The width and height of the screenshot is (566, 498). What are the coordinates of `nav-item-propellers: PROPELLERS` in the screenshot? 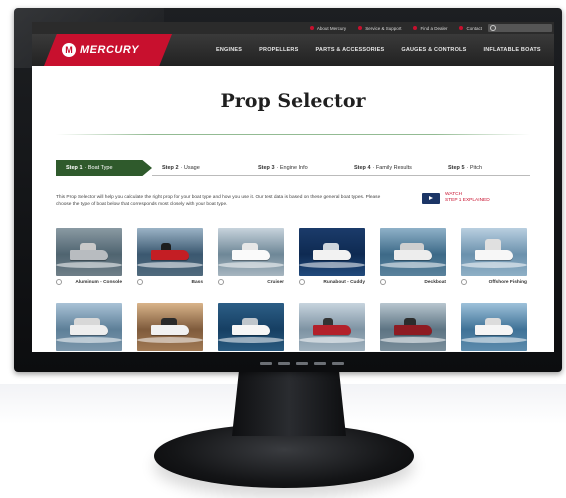 It's located at (278, 50).